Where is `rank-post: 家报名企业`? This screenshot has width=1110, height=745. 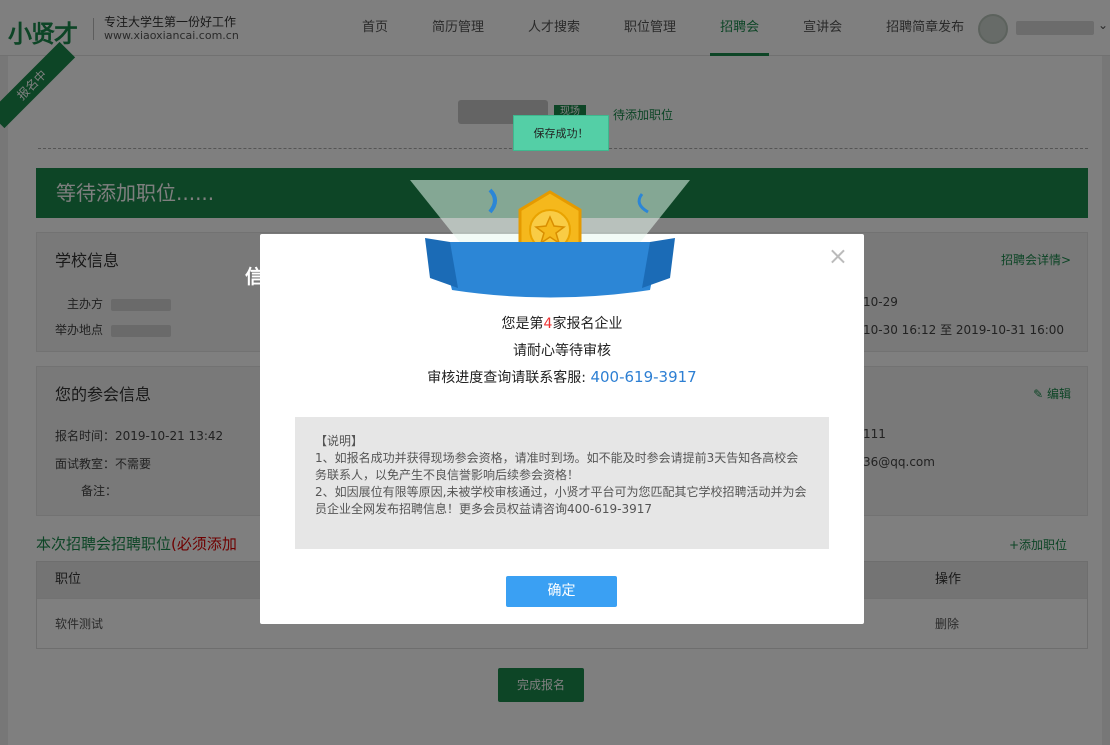
rank-post: 家报名企业 is located at coordinates (587, 324).